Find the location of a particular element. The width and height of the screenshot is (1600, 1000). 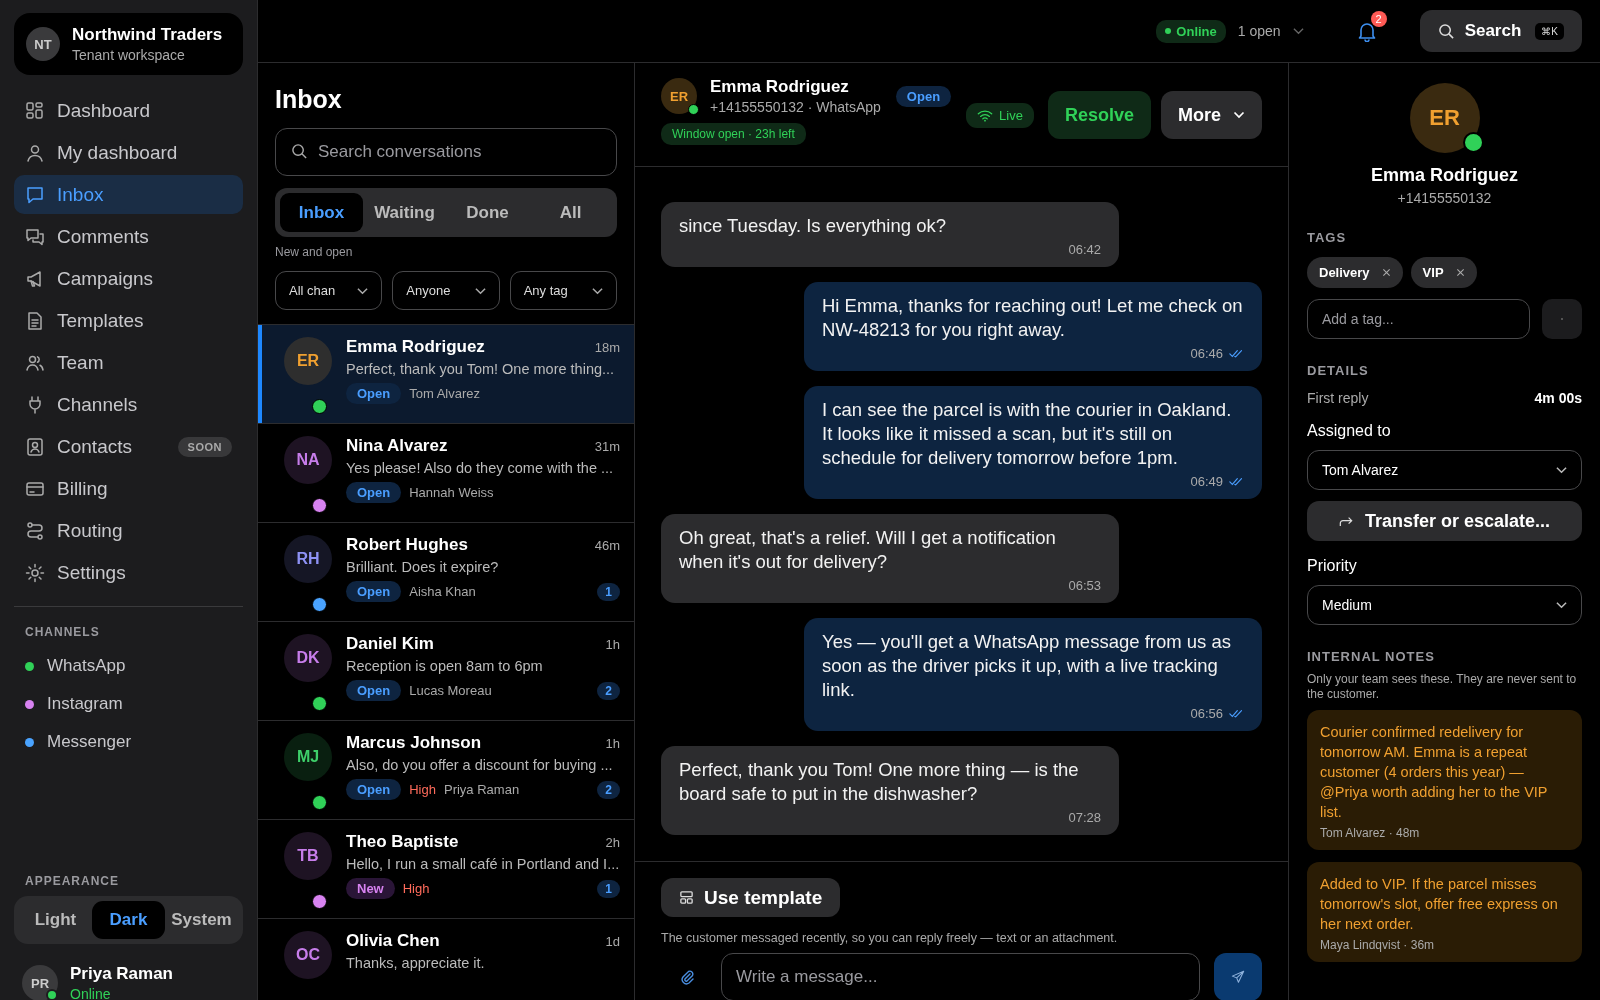

conversation-item: RH Robert Hughes 46m Brilliant. Does it expire? Open Aisha Khan 1 is located at coordinates (446, 572).